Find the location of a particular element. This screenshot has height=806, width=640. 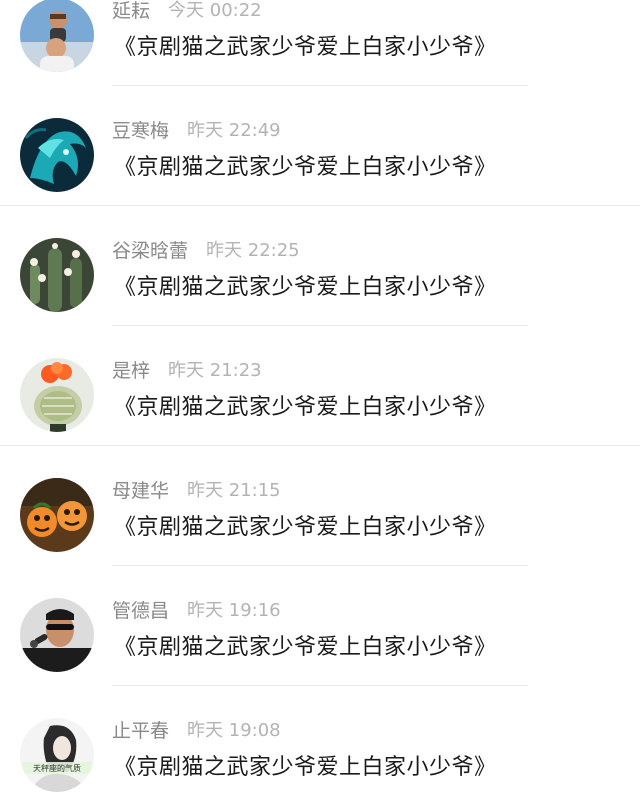

timestamp: 昨天 21:23 is located at coordinates (215, 370).